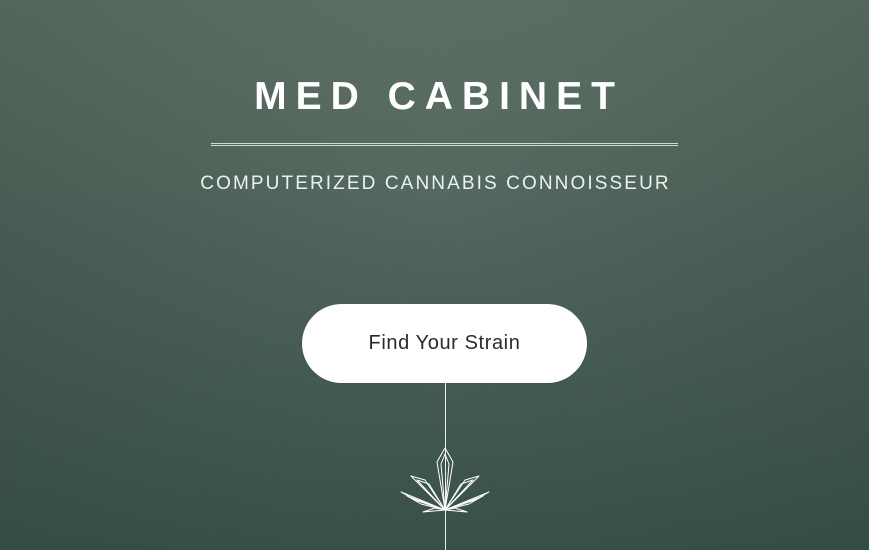 Image resolution: width=869 pixels, height=550 pixels. What do you see at coordinates (439, 96) in the screenshot?
I see `page-title: MED CABINET` at bounding box center [439, 96].